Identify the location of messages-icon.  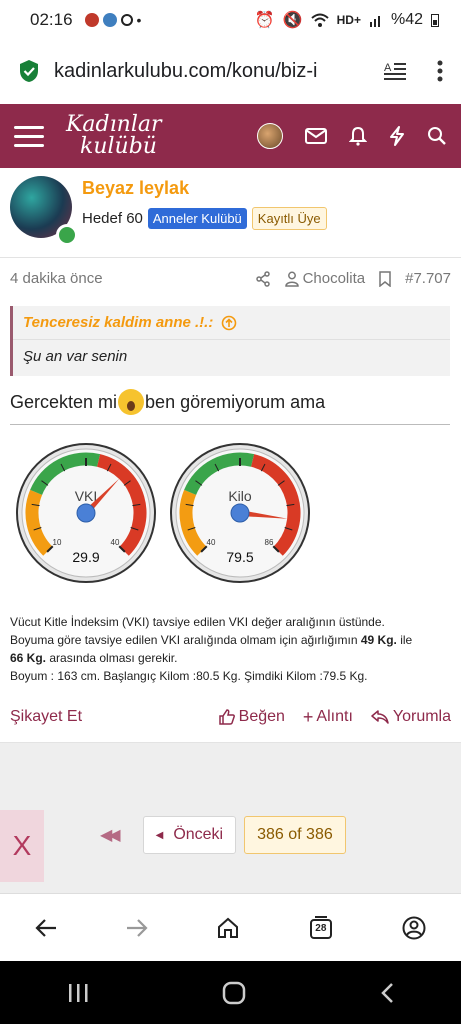
(316, 136).